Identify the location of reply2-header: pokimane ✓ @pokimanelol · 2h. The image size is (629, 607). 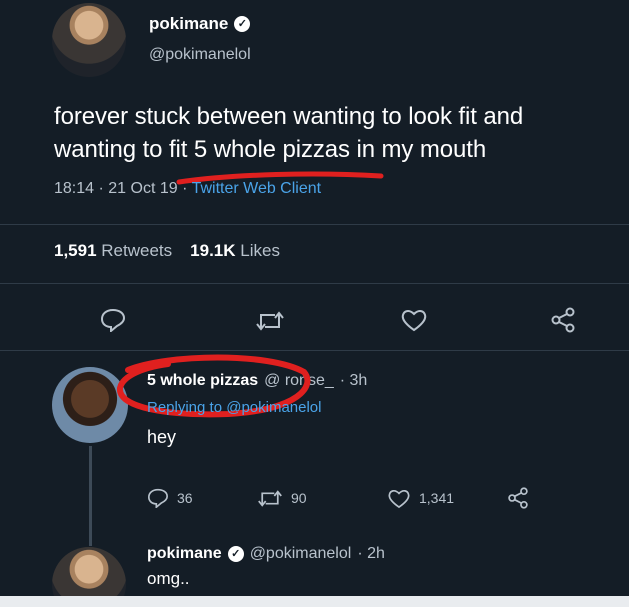
(266, 554).